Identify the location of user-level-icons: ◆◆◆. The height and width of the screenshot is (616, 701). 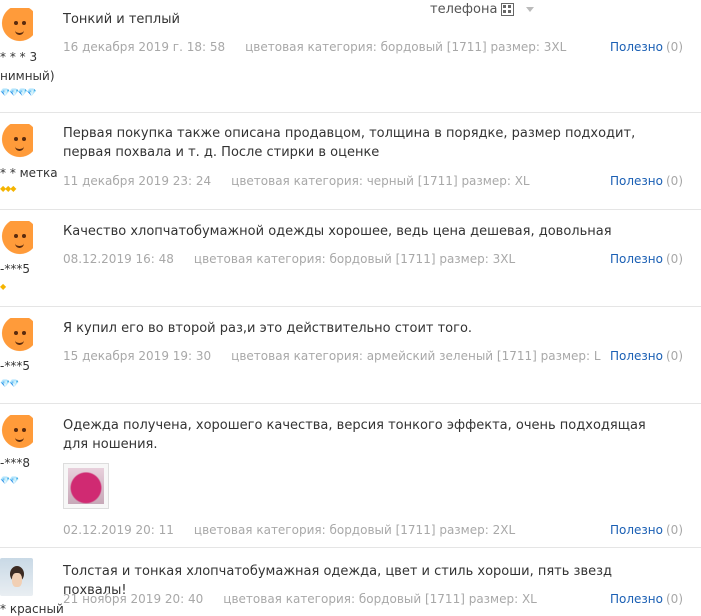
(8, 188).